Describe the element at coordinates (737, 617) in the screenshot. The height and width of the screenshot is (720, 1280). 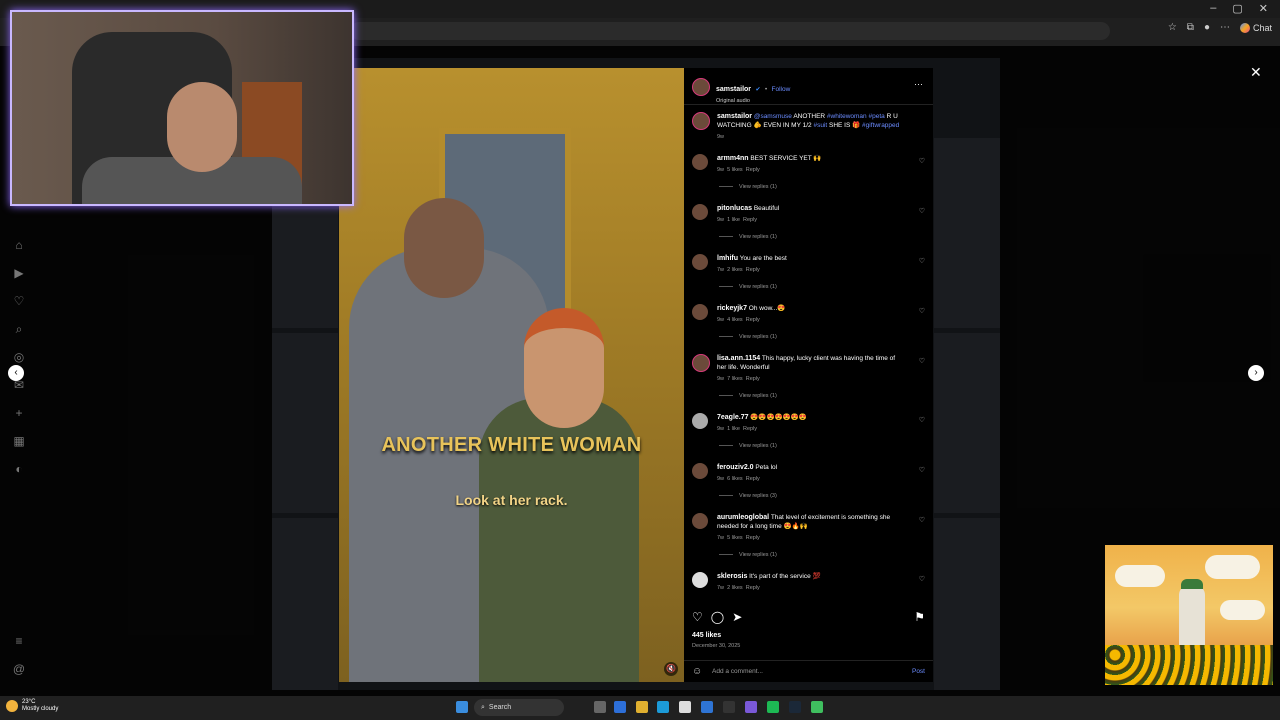
I see `share-icon: ➤` at that location.